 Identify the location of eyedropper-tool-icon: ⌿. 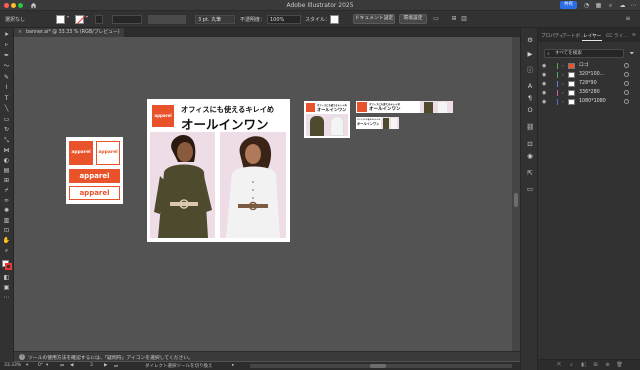
(6, 191).